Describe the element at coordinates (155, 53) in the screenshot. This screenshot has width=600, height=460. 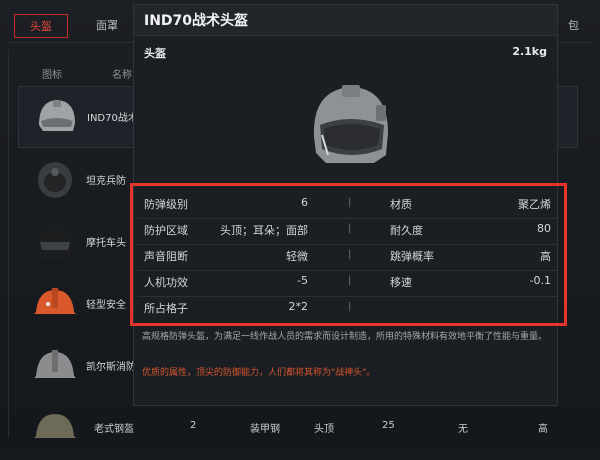
I see `item-category: 头盔` at that location.